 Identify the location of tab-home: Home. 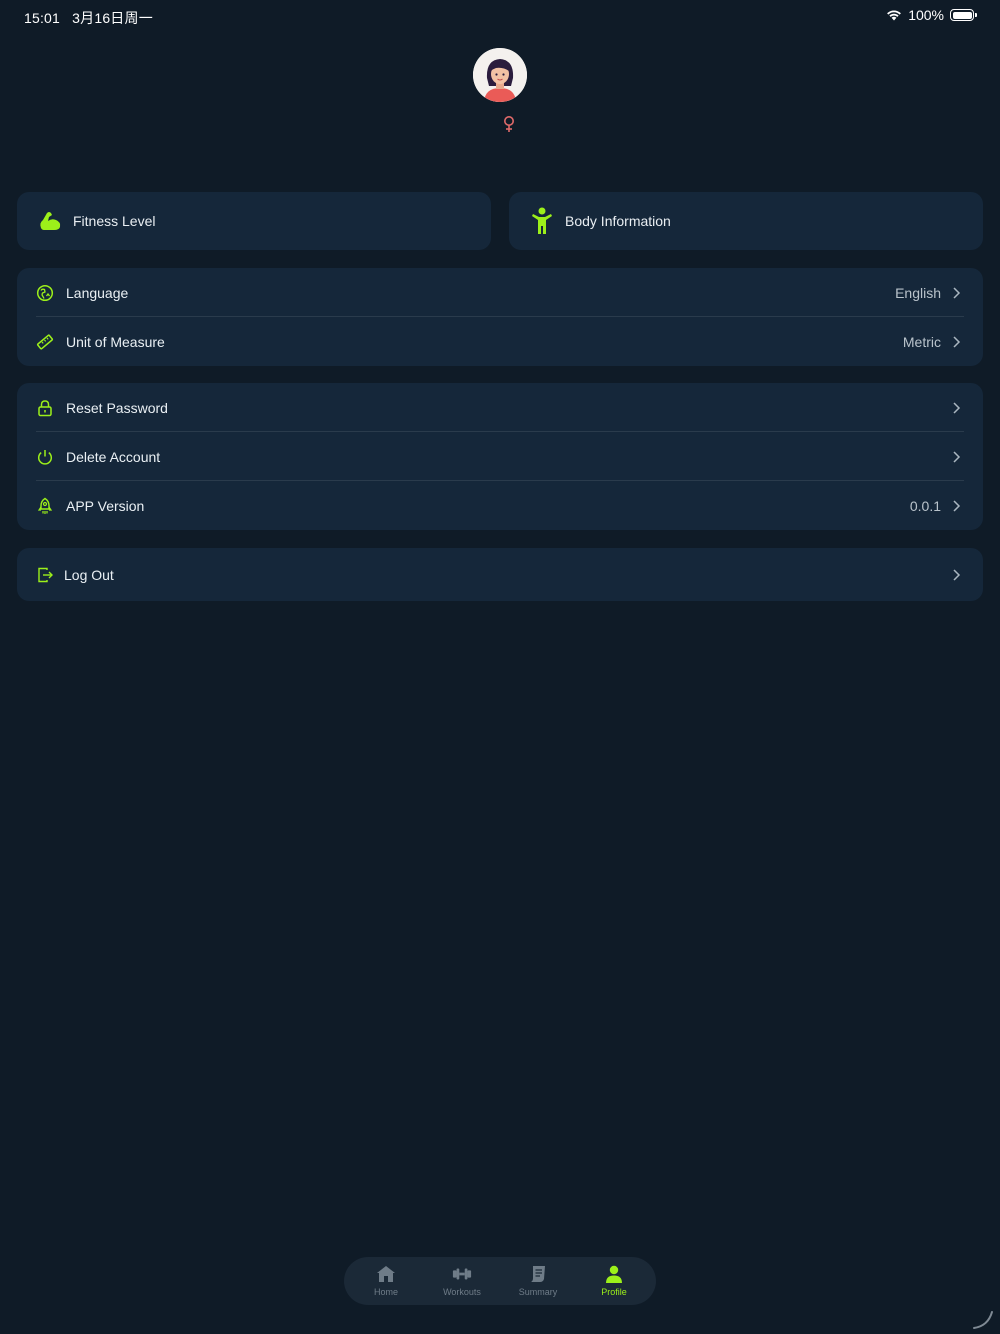
(386, 1281).